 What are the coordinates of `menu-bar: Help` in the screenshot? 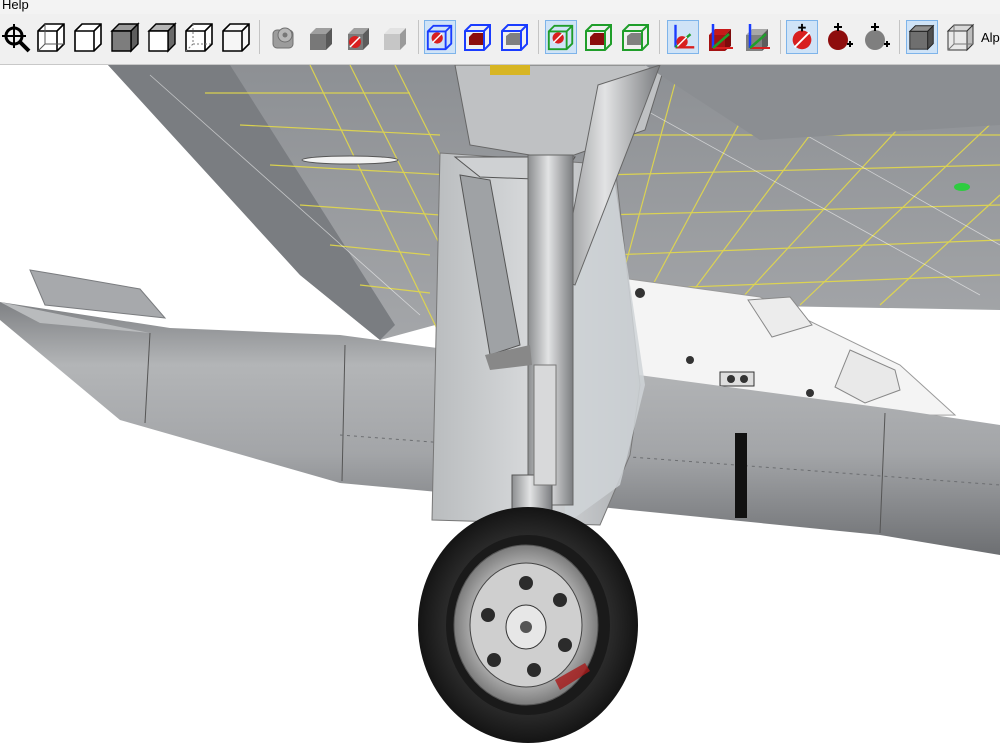 It's located at (500, 7).